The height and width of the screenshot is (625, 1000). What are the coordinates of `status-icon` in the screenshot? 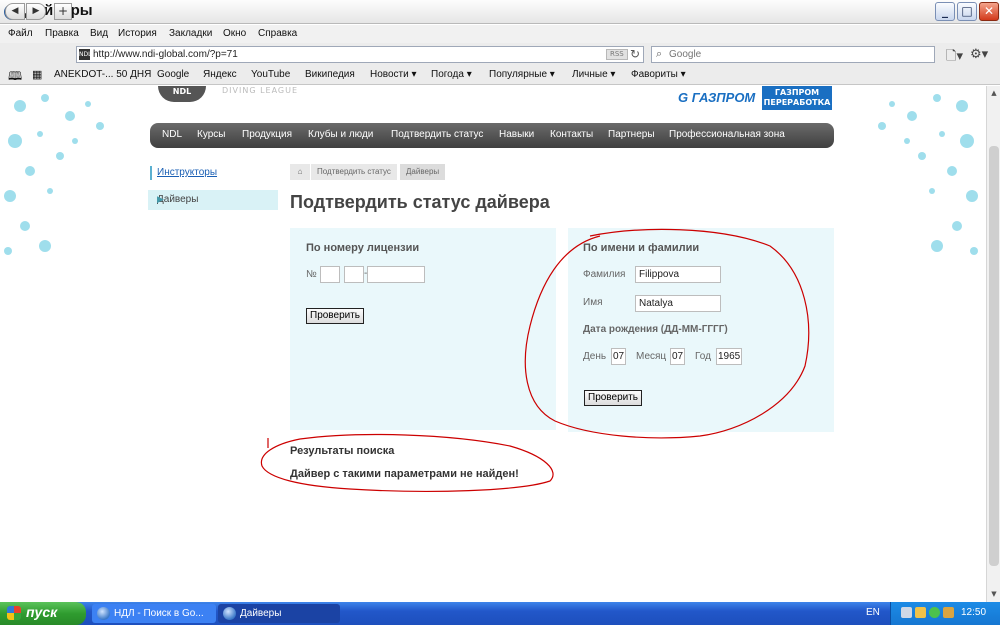 It's located at (934, 612).